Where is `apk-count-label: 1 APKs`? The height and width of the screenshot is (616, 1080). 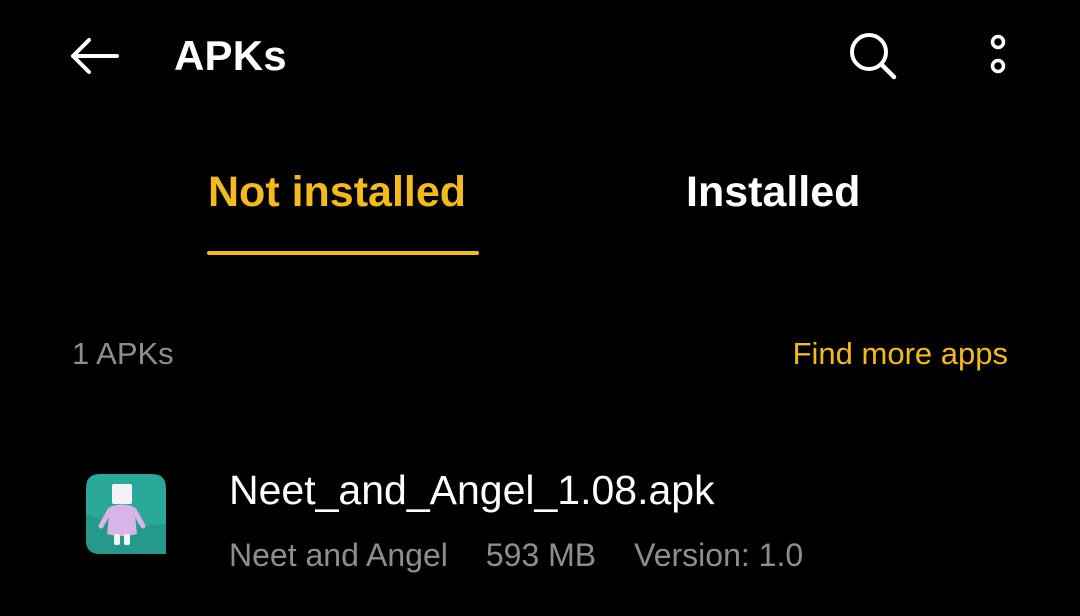
apk-count-label: 1 APKs is located at coordinates (123, 353).